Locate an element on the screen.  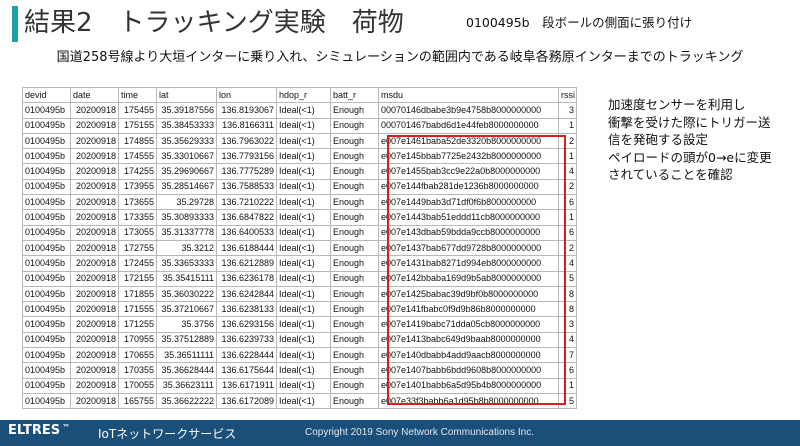
table-cell-rssi: 1 is located at coordinates (567, 156).